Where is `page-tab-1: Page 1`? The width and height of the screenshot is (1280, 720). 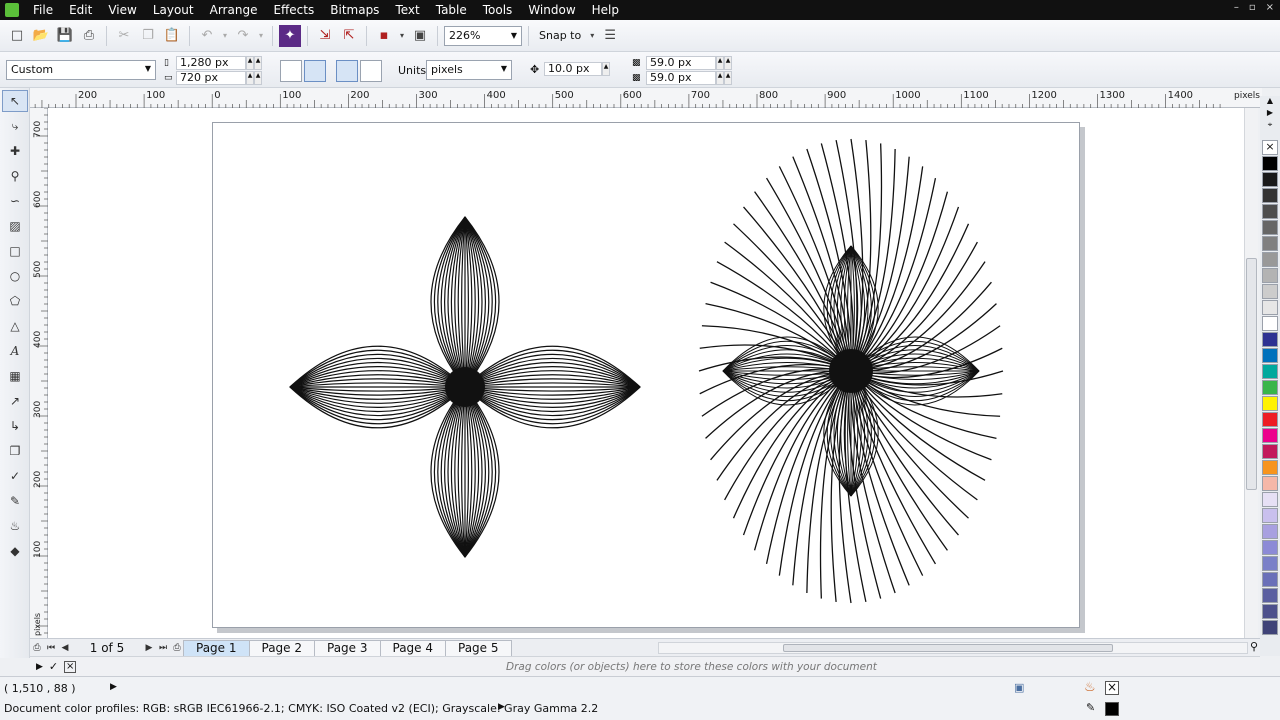 page-tab-1: Page 1 is located at coordinates (216, 647).